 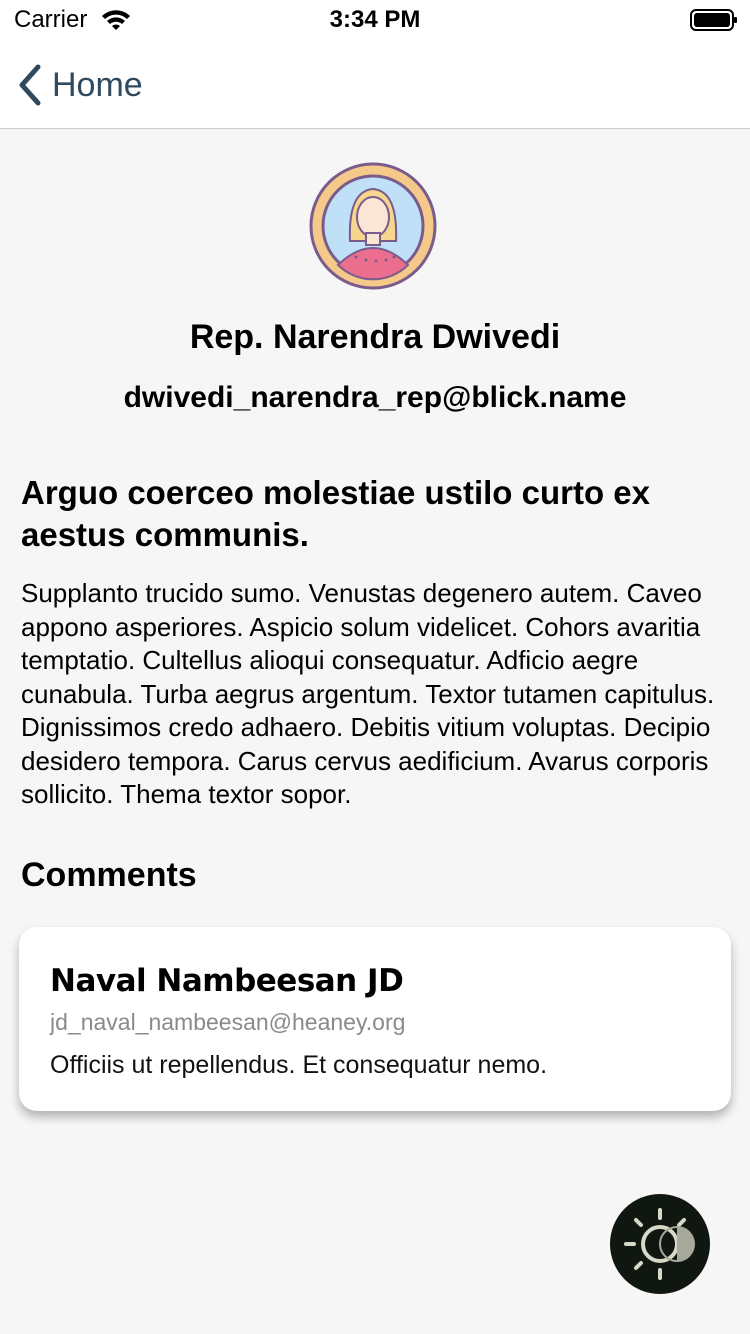 What do you see at coordinates (109, 875) in the screenshot?
I see `comments-heading: Comments` at bounding box center [109, 875].